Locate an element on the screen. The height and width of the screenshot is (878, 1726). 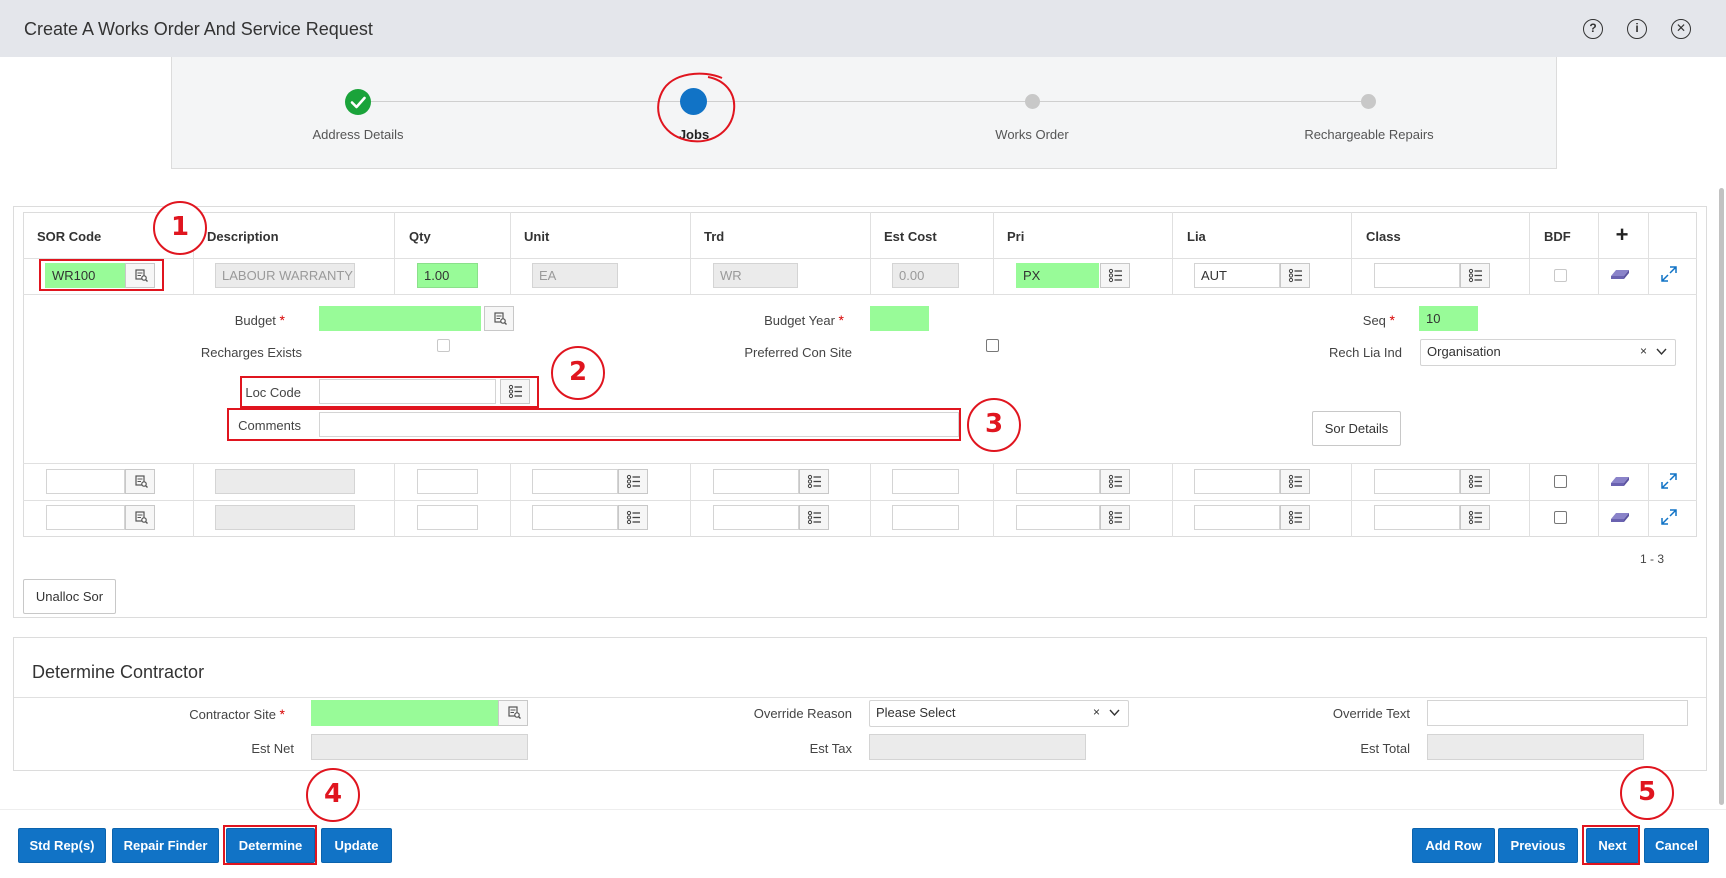
col-header-est-cost: Est Cost is located at coordinates (910, 236).